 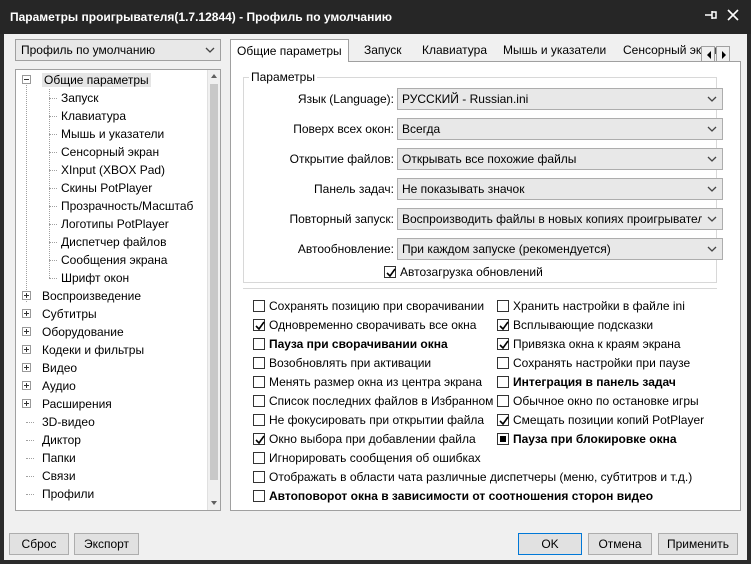 I want to click on tree-item: Мышь и указатели, so click(x=112, y=134).